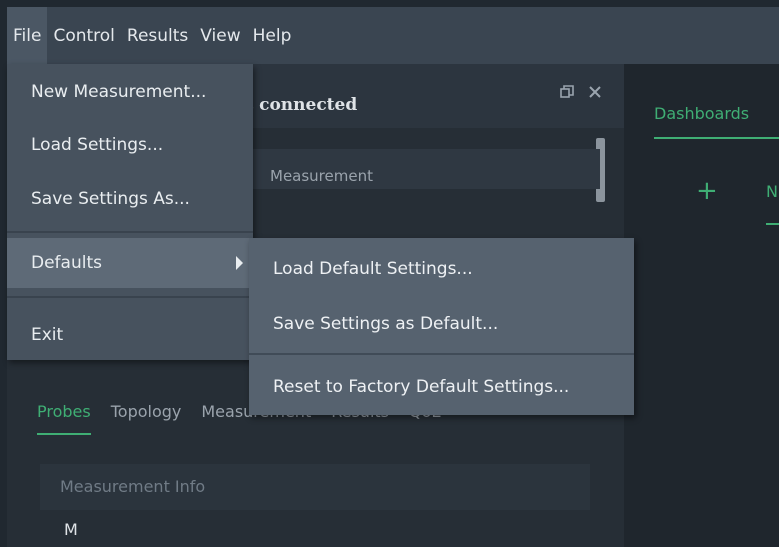 This screenshot has width=779, height=547. I want to click on add-dashboard-icon: +, so click(707, 191).